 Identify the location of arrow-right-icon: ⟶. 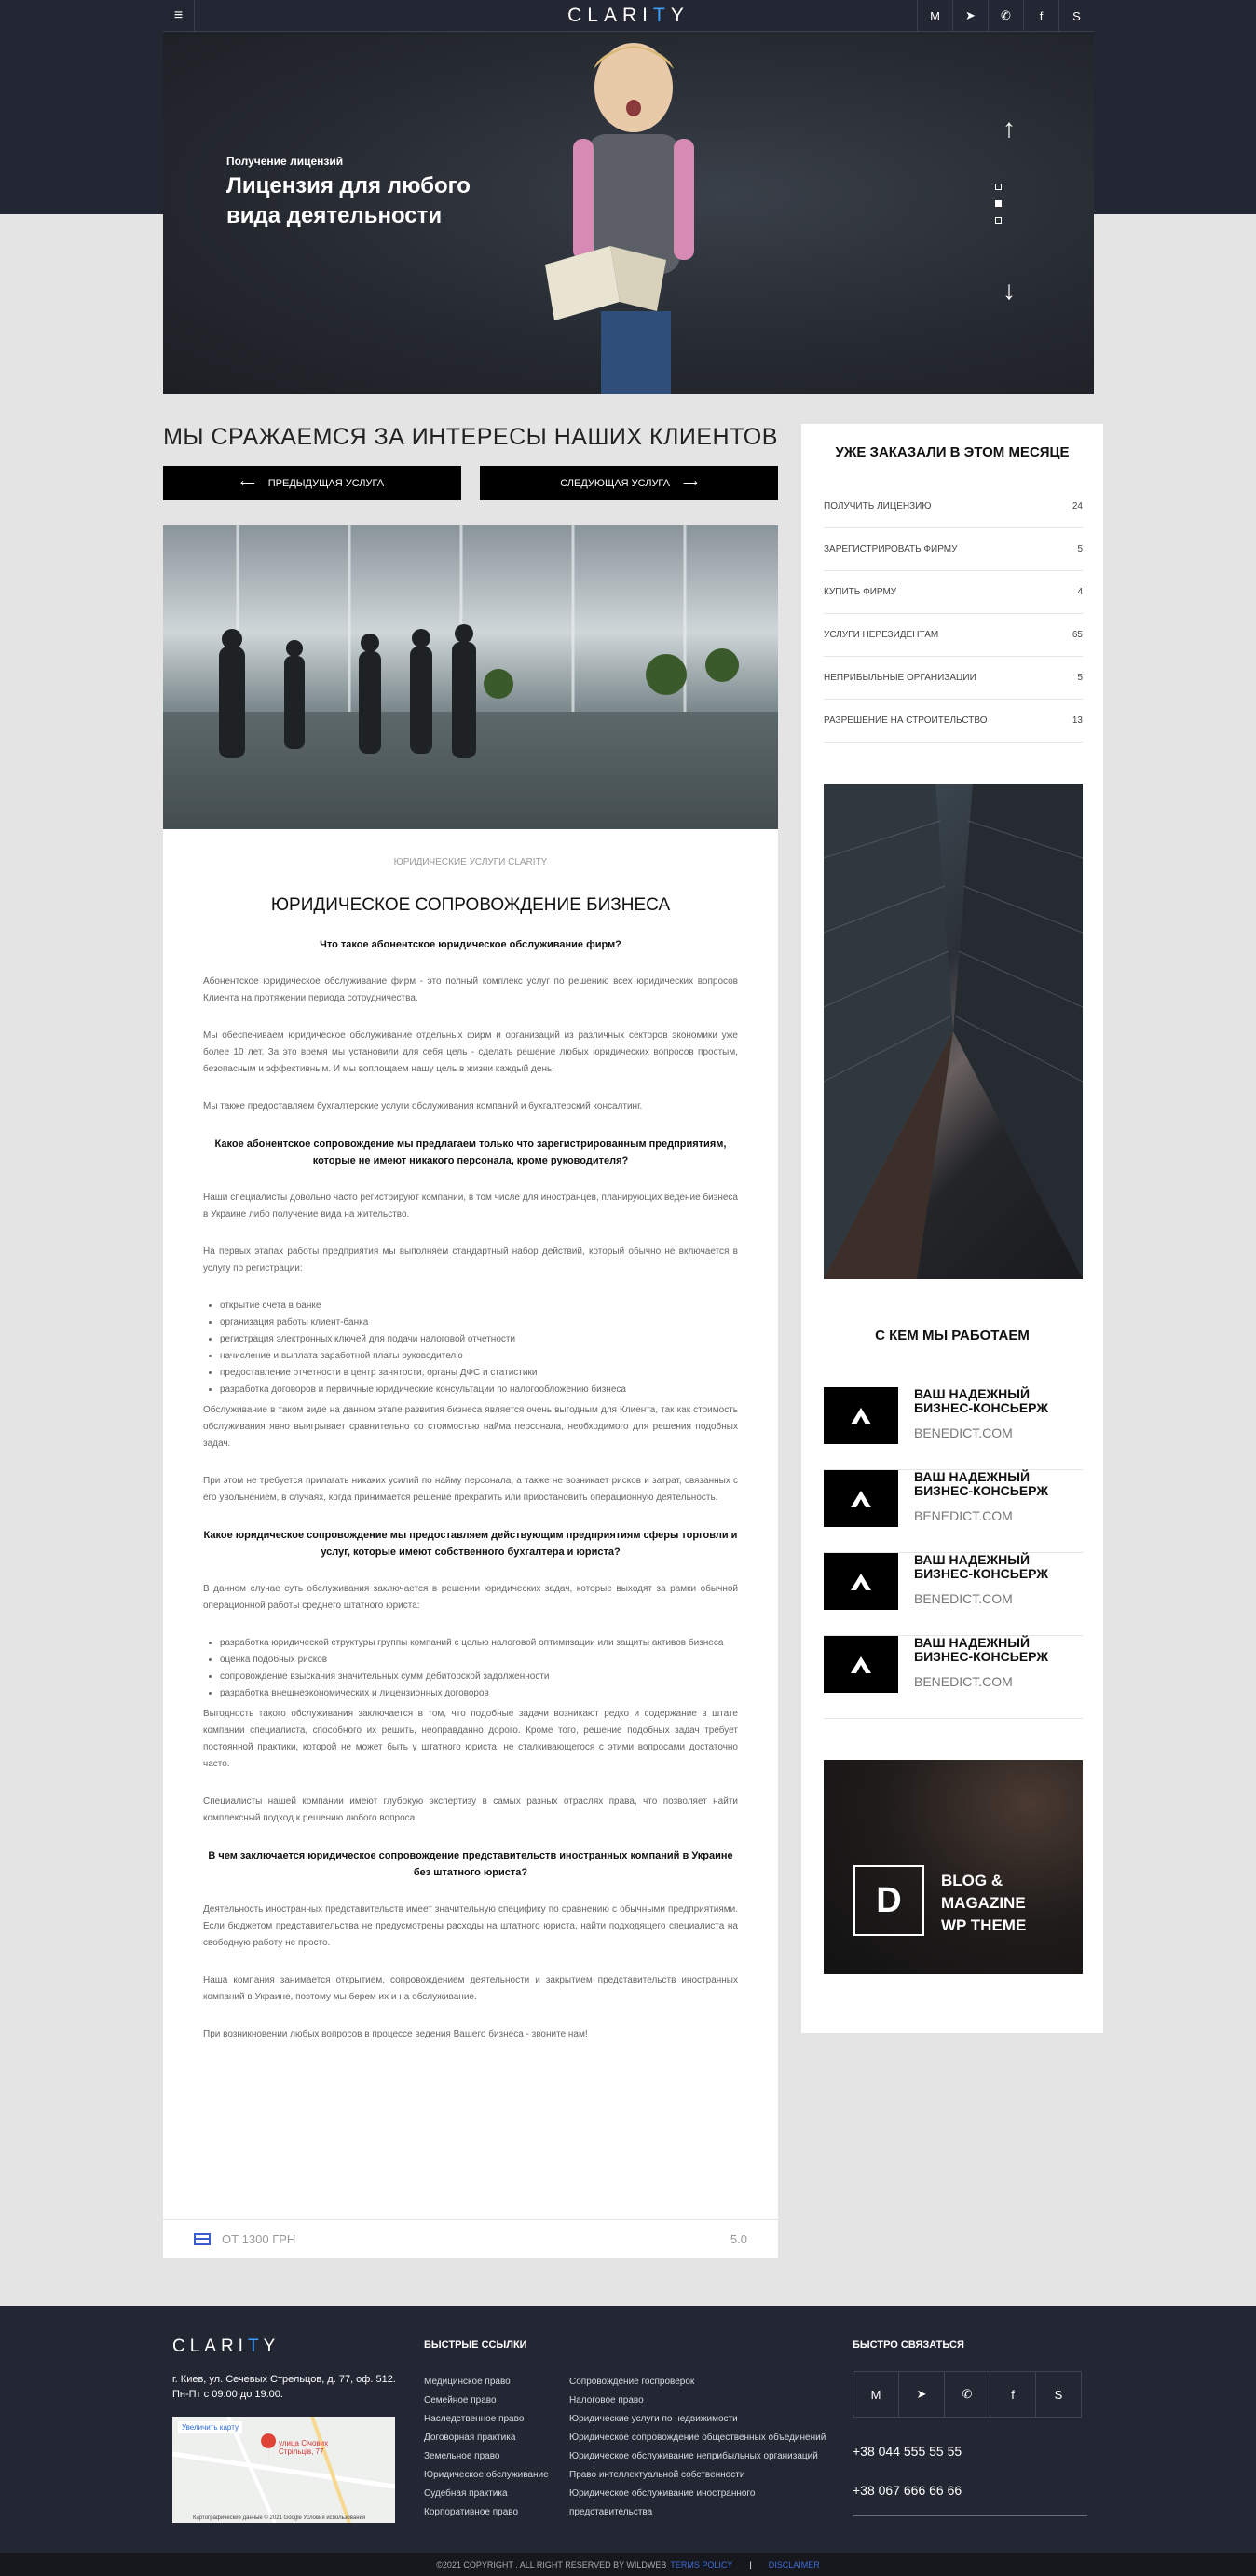
(691, 484).